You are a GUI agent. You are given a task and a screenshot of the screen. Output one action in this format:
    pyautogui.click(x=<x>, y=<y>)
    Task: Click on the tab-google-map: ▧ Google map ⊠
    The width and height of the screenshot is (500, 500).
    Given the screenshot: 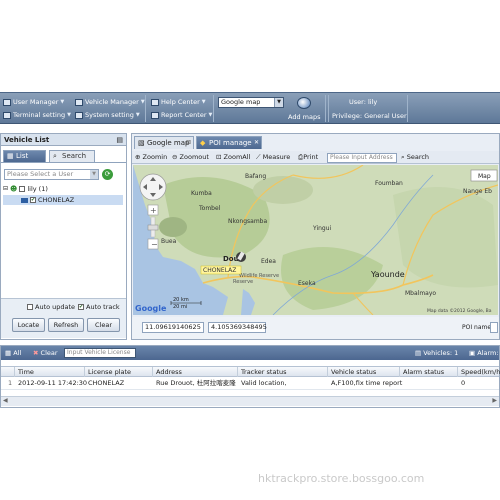 What is the action you would take?
    pyautogui.click(x=164, y=142)
    